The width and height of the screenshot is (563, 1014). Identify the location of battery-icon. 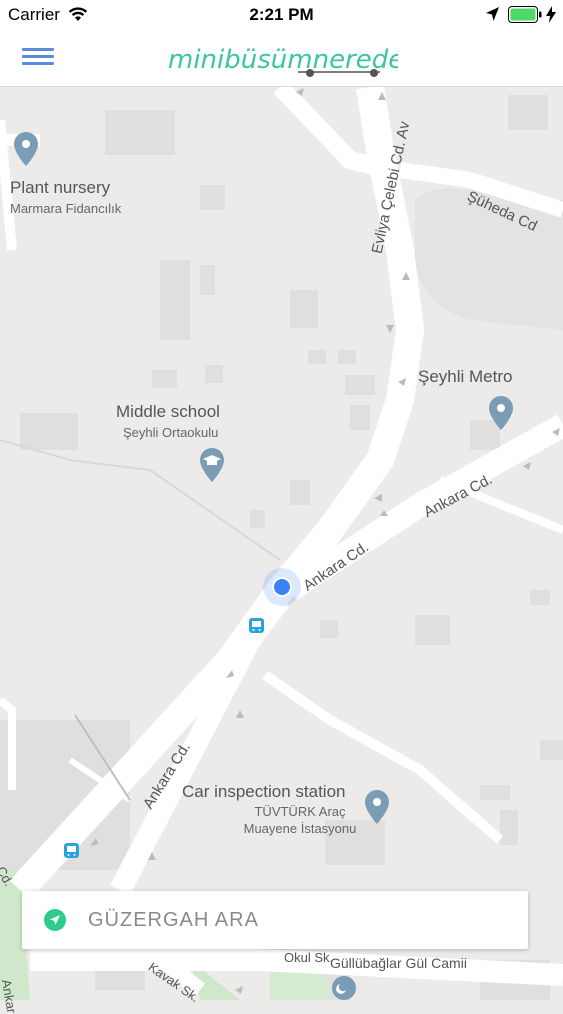
(525, 17).